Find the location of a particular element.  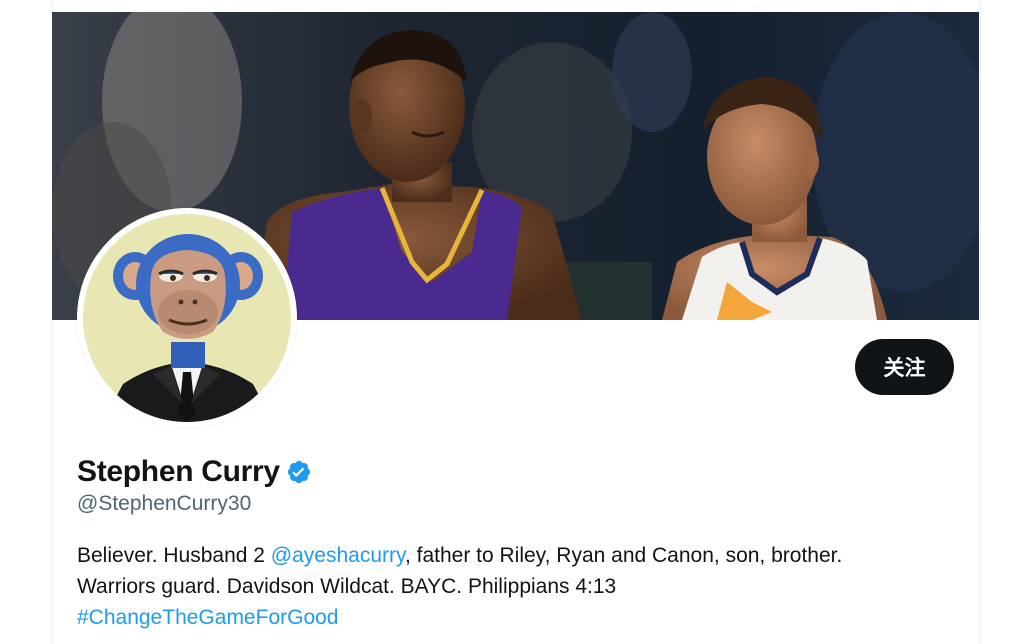

avatar is located at coordinates (187, 318).